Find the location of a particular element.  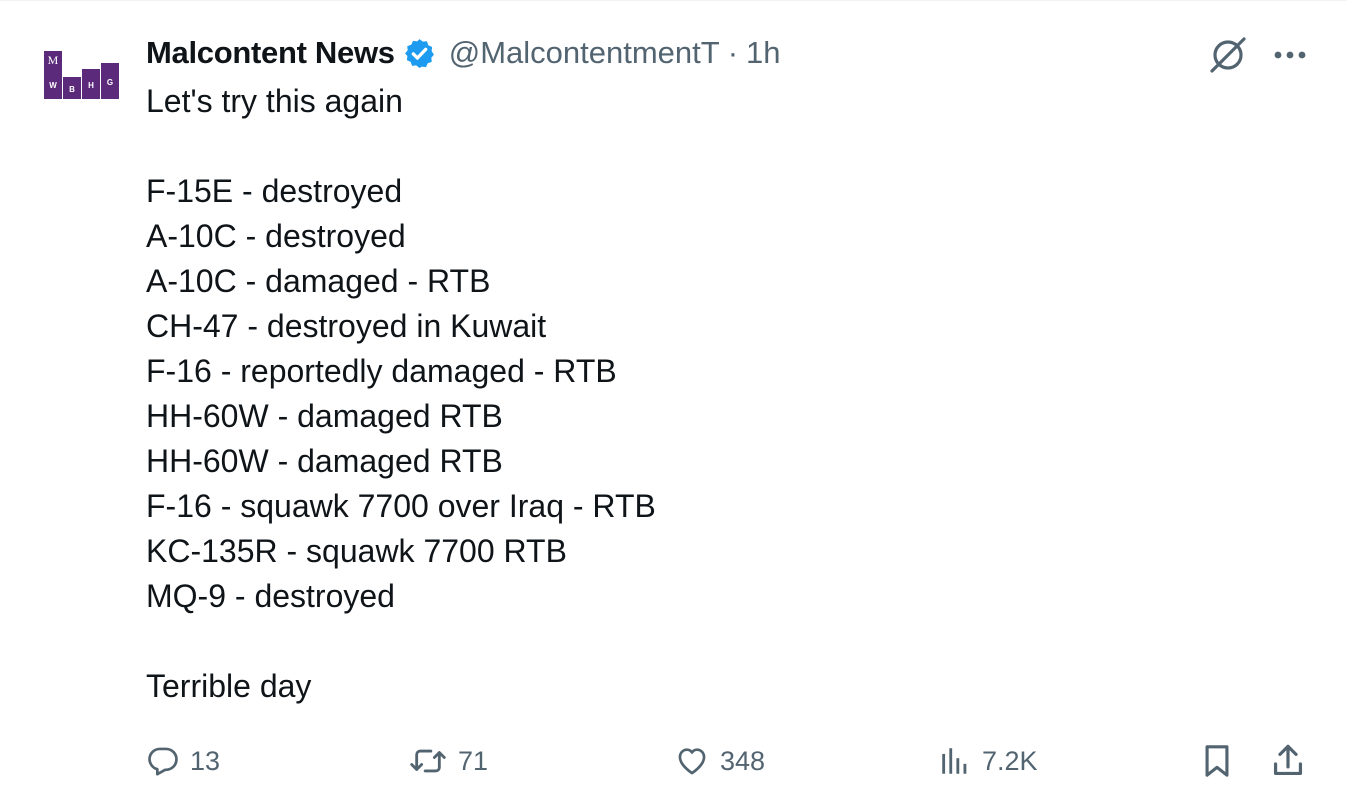

views-button: 7.2K is located at coordinates (988, 761).